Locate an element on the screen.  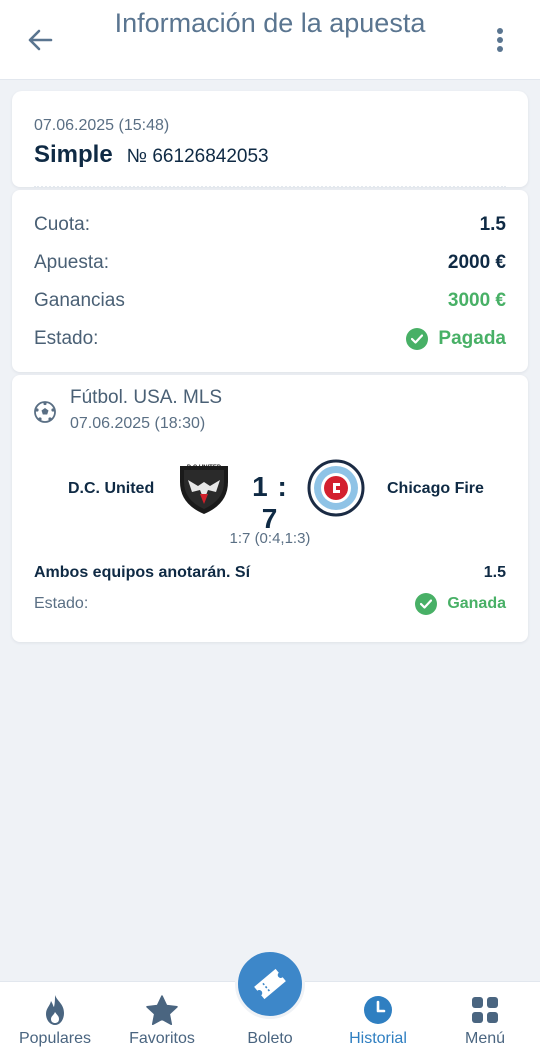
bet-summary-card: 07.06.2025 (15:48) Simple № 66126842053 is located at coordinates (270, 139).